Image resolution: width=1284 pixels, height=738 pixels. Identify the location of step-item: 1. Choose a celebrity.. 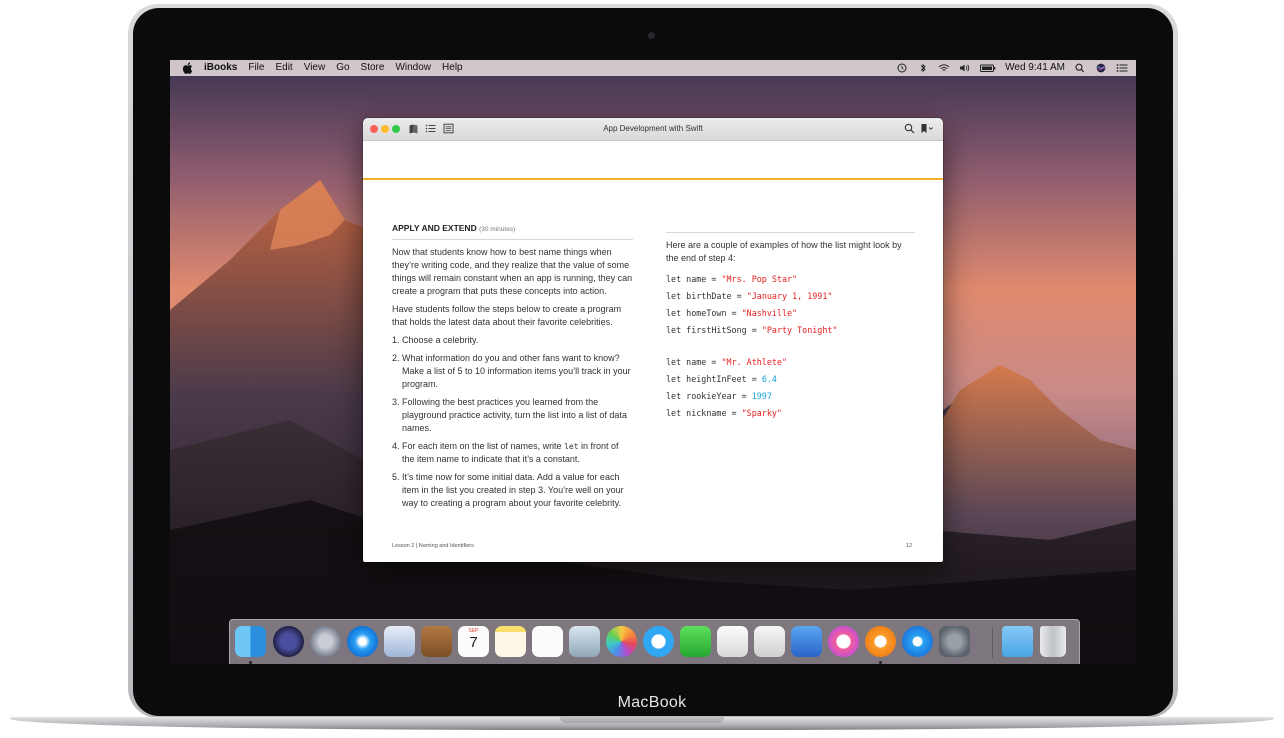
(512, 340).